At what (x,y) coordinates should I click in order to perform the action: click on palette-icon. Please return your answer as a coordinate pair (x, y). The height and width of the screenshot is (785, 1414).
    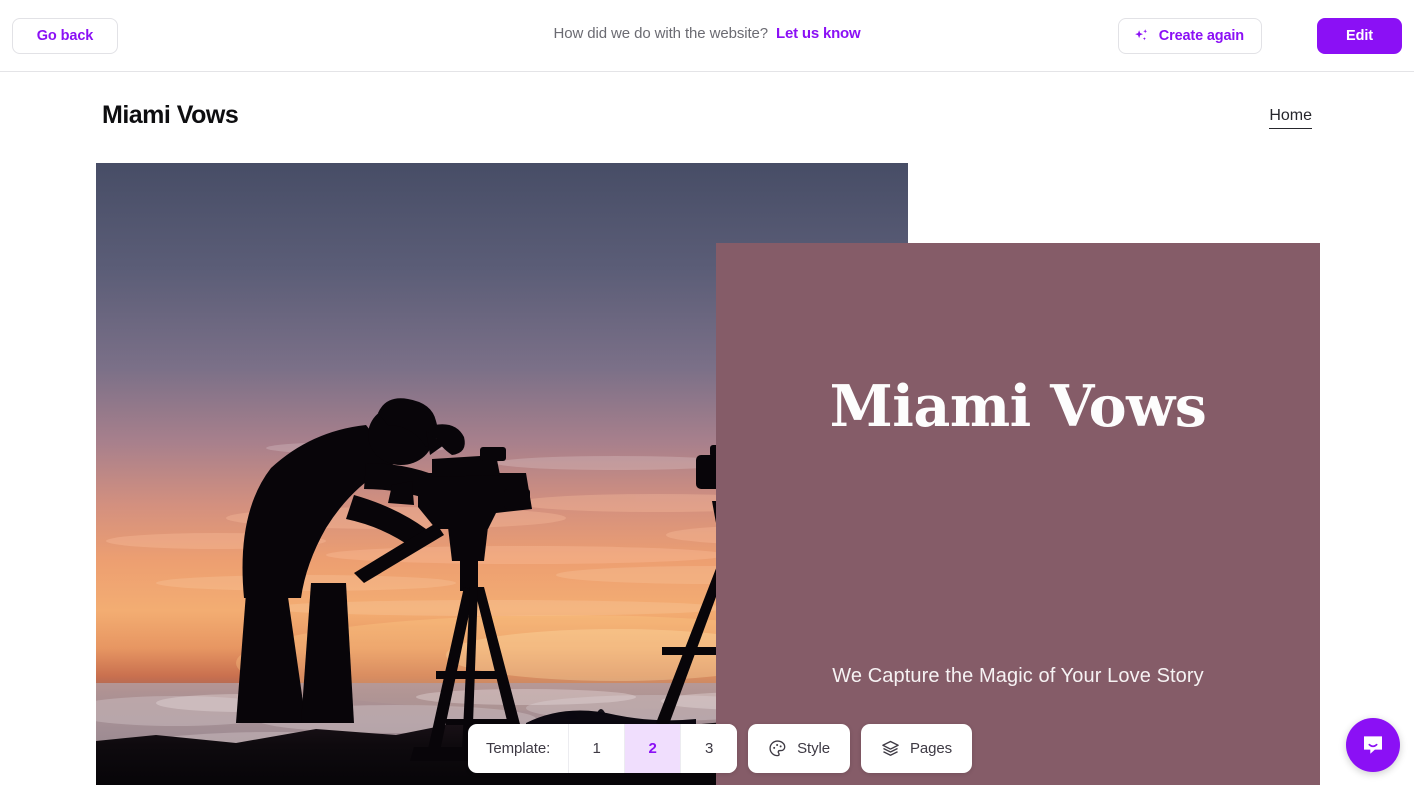
    Looking at the image, I should click on (777, 748).